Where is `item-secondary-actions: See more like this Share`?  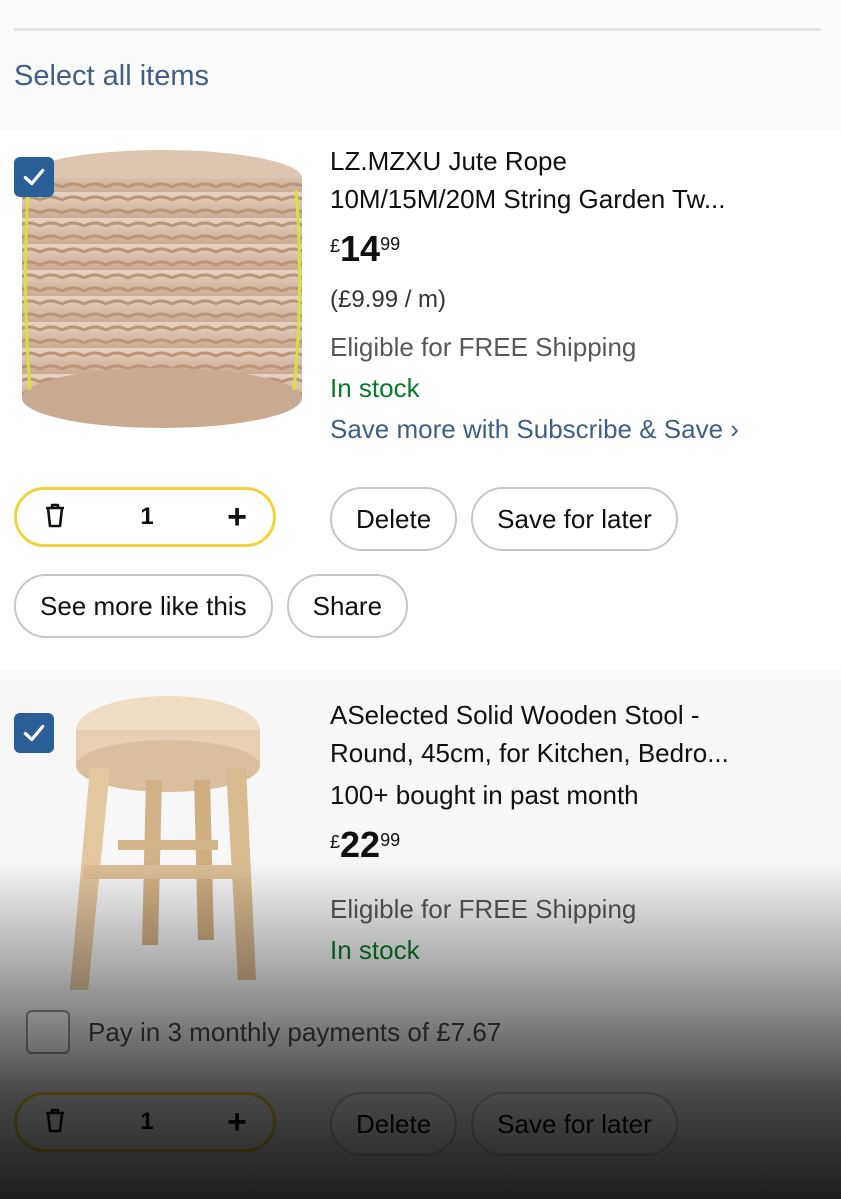 item-secondary-actions: See more like this Share is located at coordinates (211, 606).